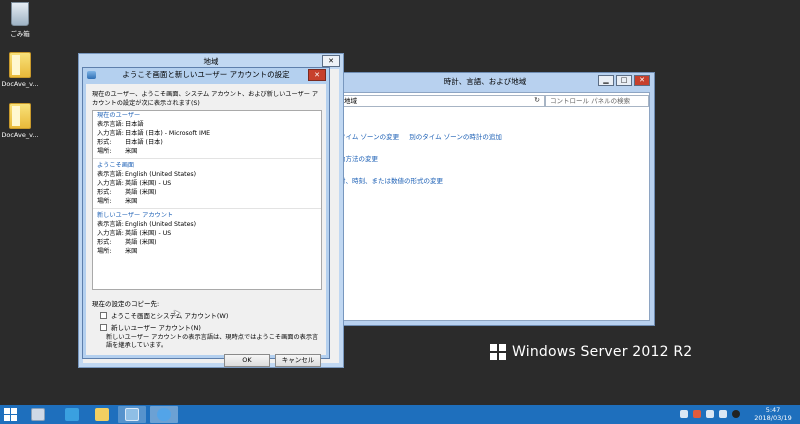 The image size is (800, 424). What do you see at coordinates (400, 414) in the screenshot?
I see `taskbar: 5:47 2018/03/19` at bounding box center [400, 414].